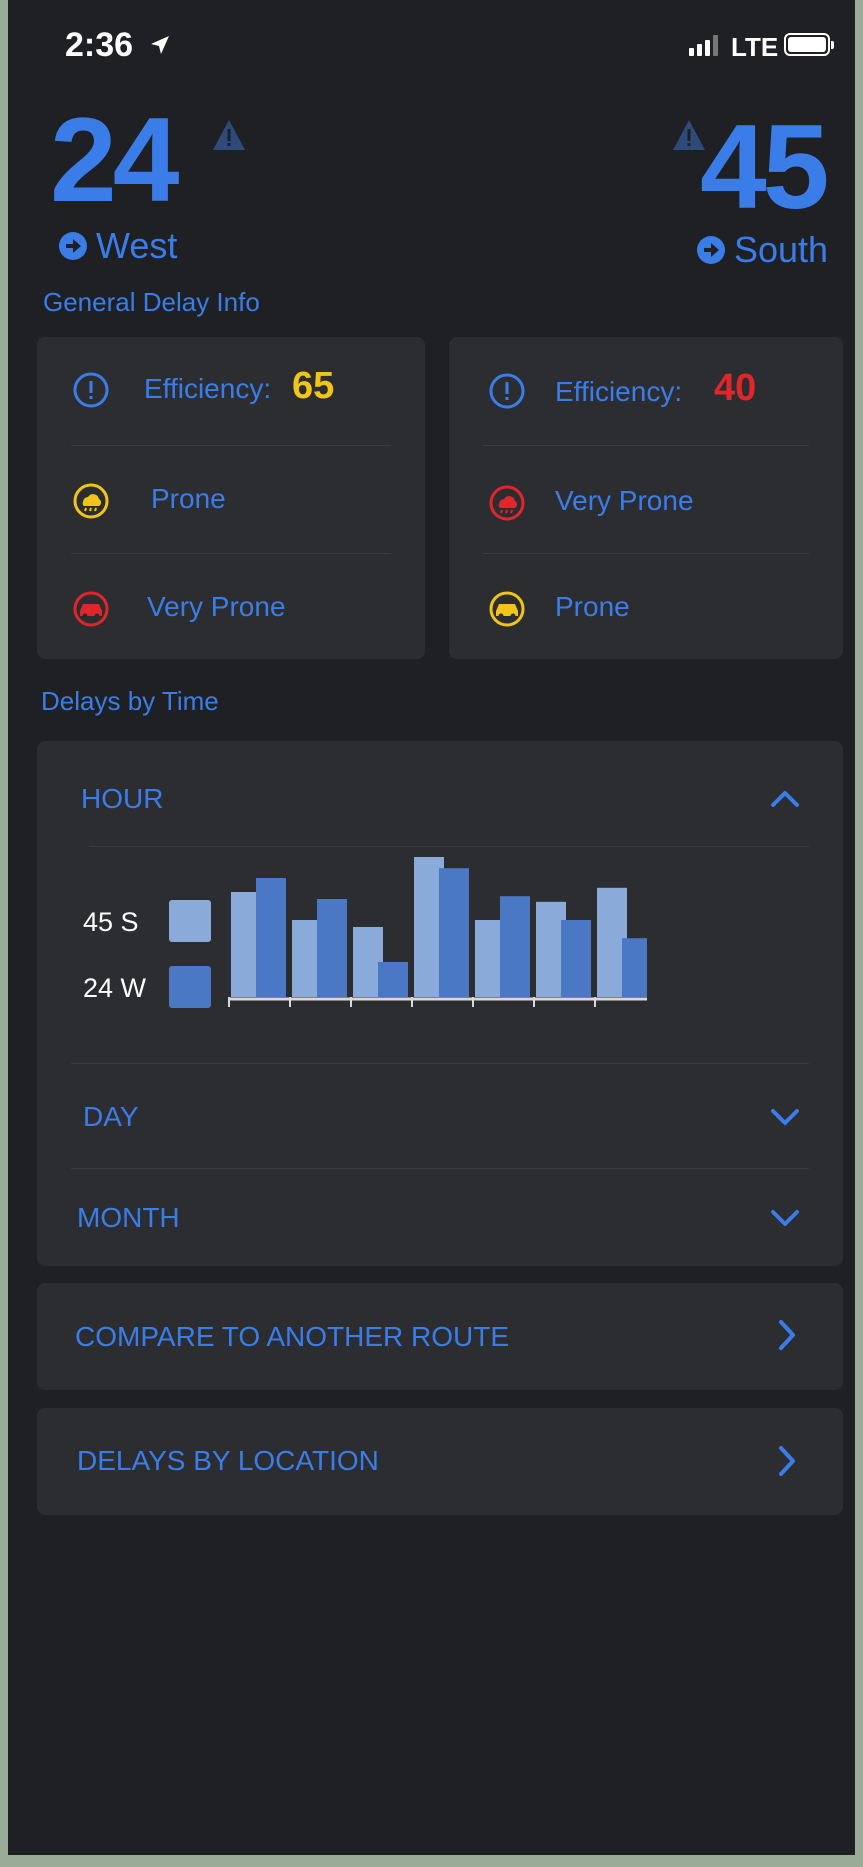 The width and height of the screenshot is (863, 1867). Describe the element at coordinates (785, 799) in the screenshot. I see `chevron-up-icon` at that location.